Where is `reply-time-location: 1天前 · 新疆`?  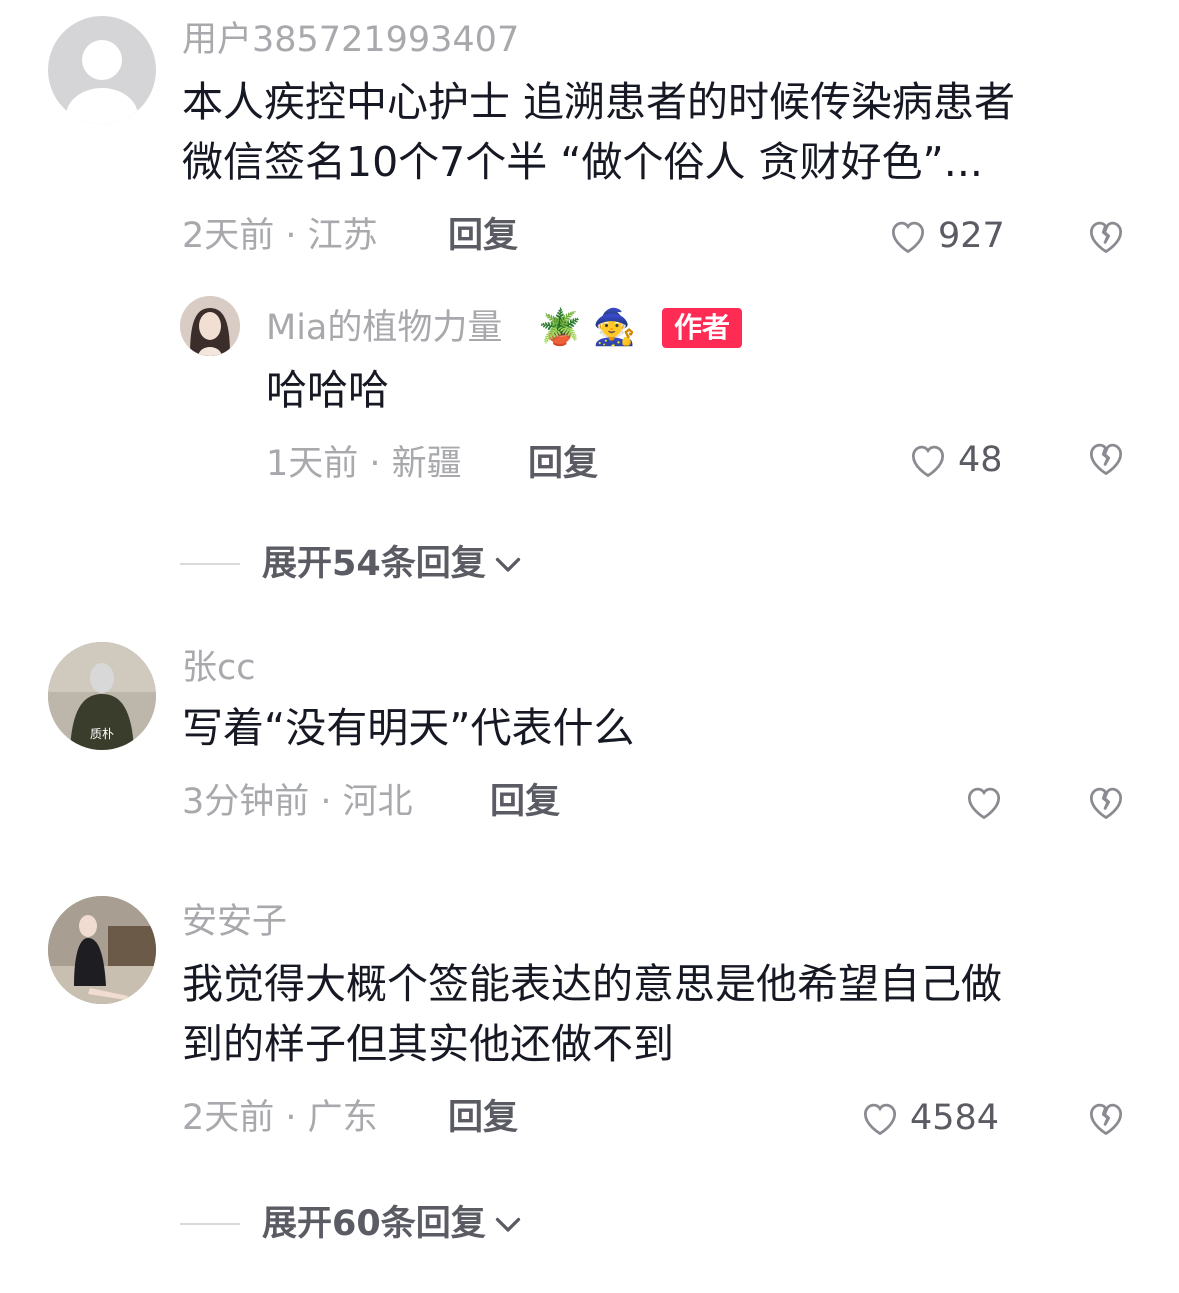
reply-time-location: 1天前 · 新疆 is located at coordinates (364, 464).